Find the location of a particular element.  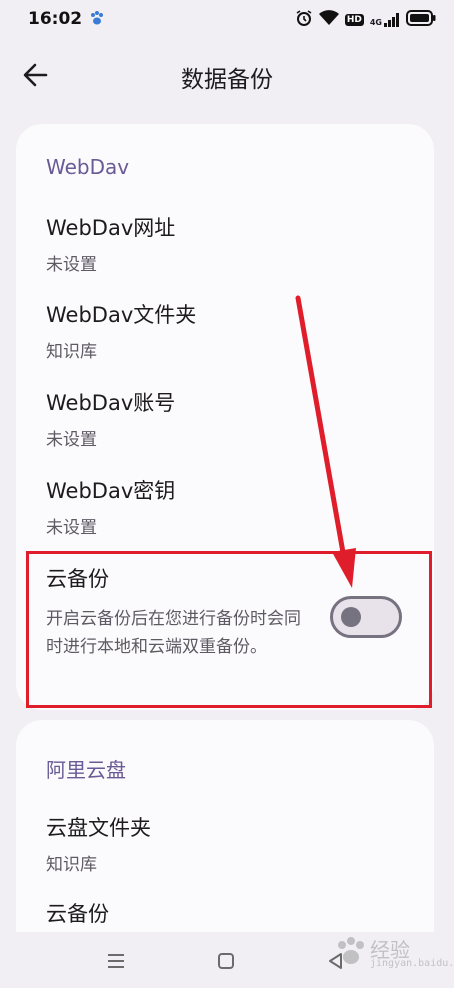

setting-webdav-key: WebDav密钥 未设置 is located at coordinates (225, 510).